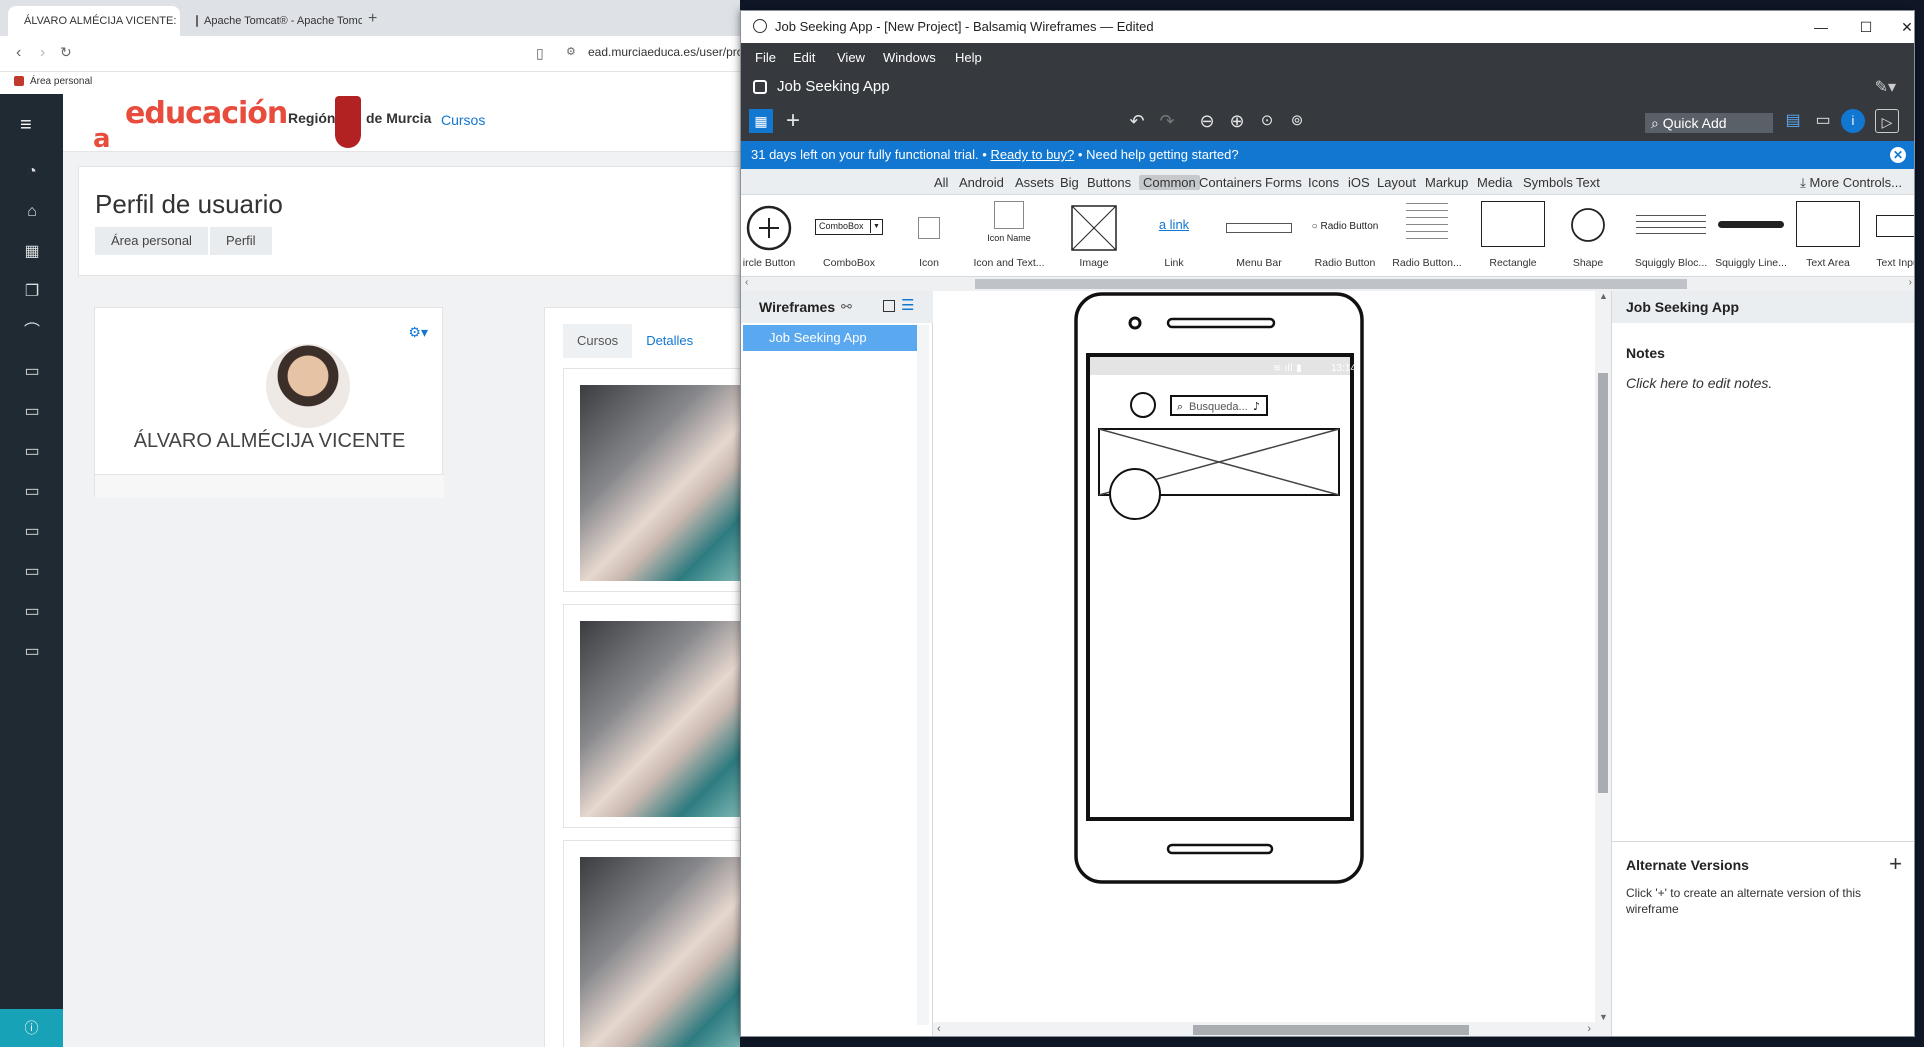  I want to click on notes-field: Click here to edit notes., so click(1699, 383).